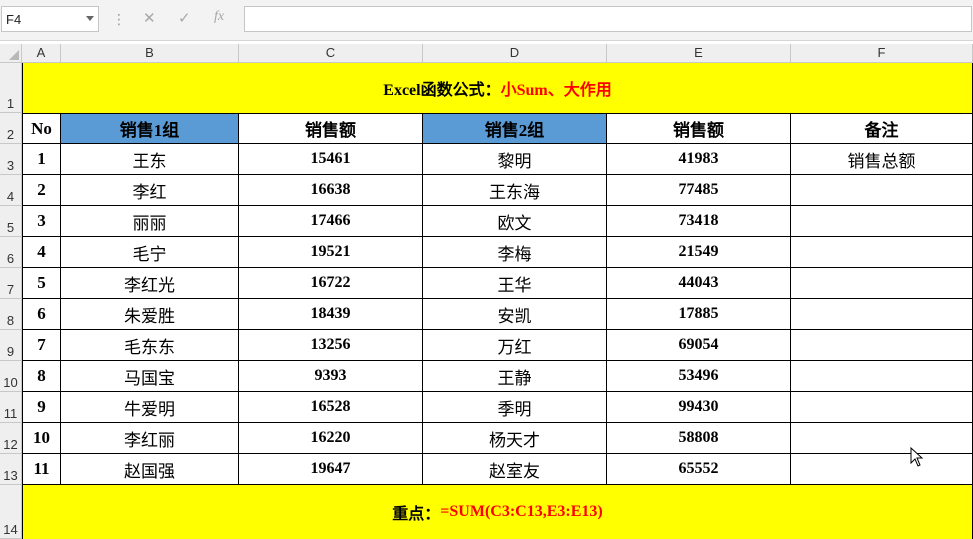  What do you see at coordinates (41, 438) in the screenshot?
I see `cell-no: 10` at bounding box center [41, 438].